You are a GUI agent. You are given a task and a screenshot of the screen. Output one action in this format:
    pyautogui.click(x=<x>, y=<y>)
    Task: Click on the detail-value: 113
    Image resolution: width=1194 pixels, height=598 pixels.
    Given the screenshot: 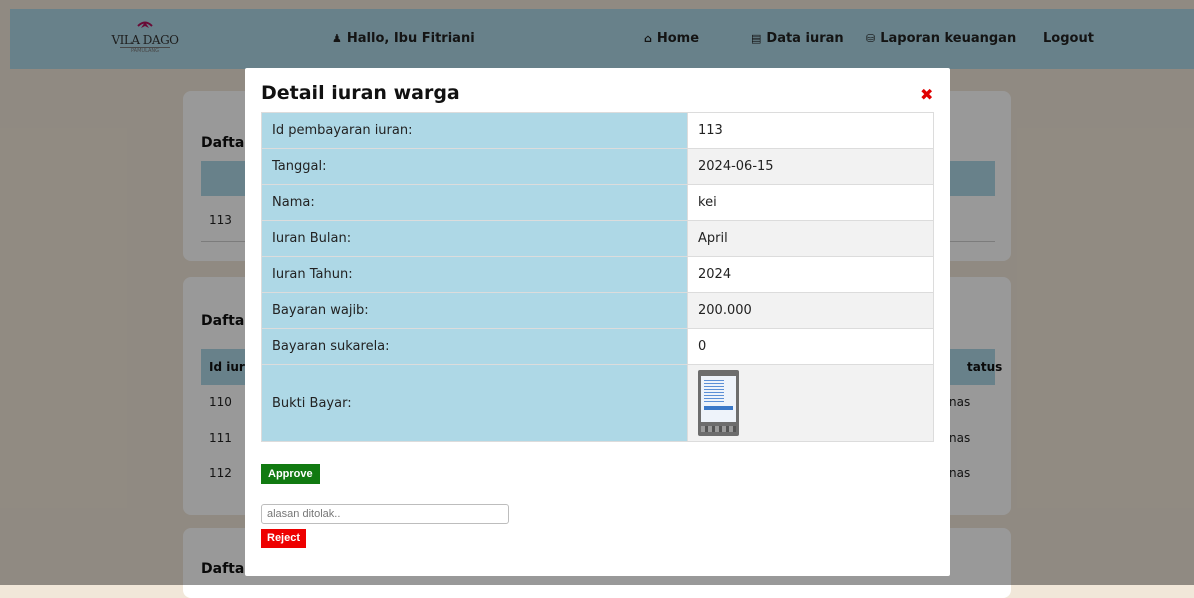 What is the action you would take?
    pyautogui.click(x=810, y=130)
    